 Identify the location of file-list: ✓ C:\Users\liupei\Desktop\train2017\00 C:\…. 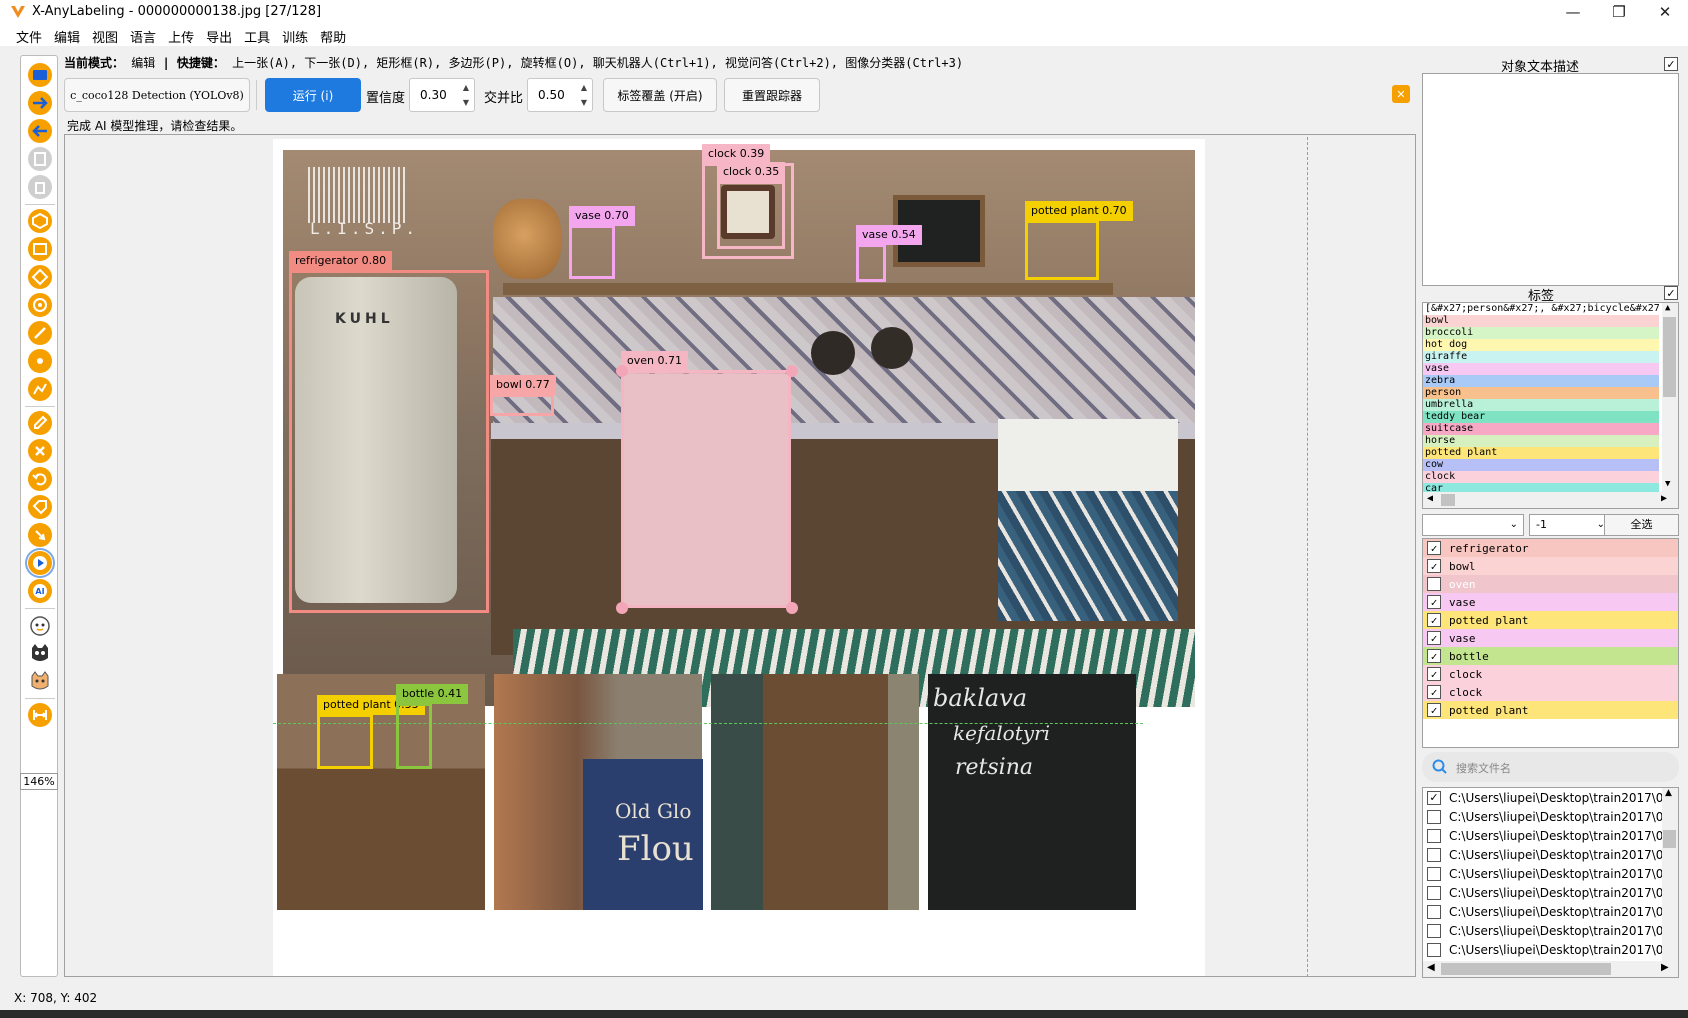
(1550, 882).